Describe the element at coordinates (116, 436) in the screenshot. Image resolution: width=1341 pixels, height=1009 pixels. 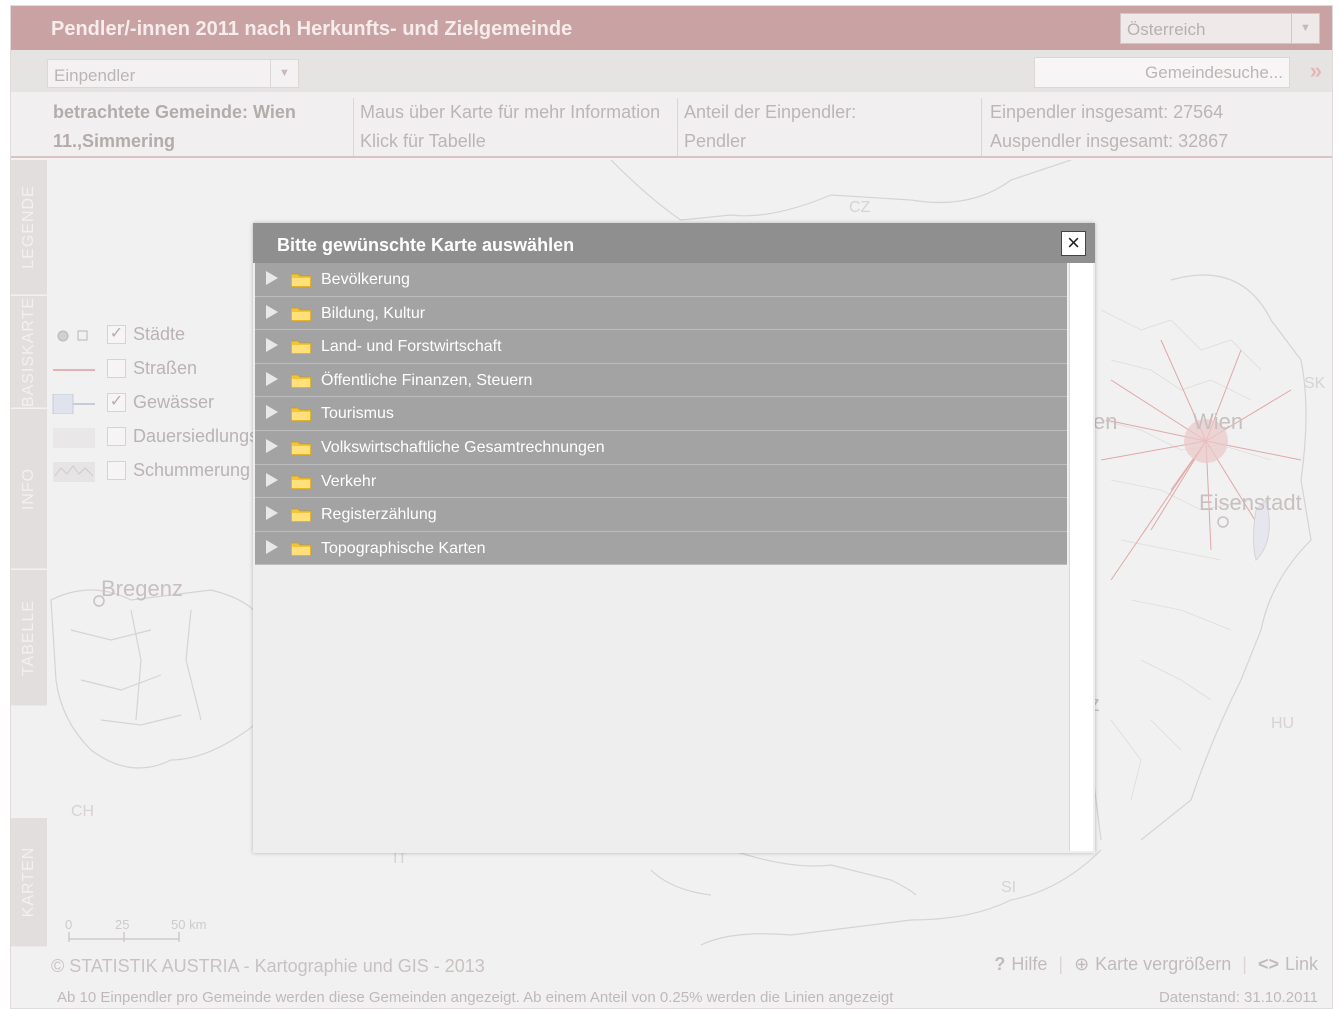
I see `checkbox-dauersiedlungsraum` at that location.